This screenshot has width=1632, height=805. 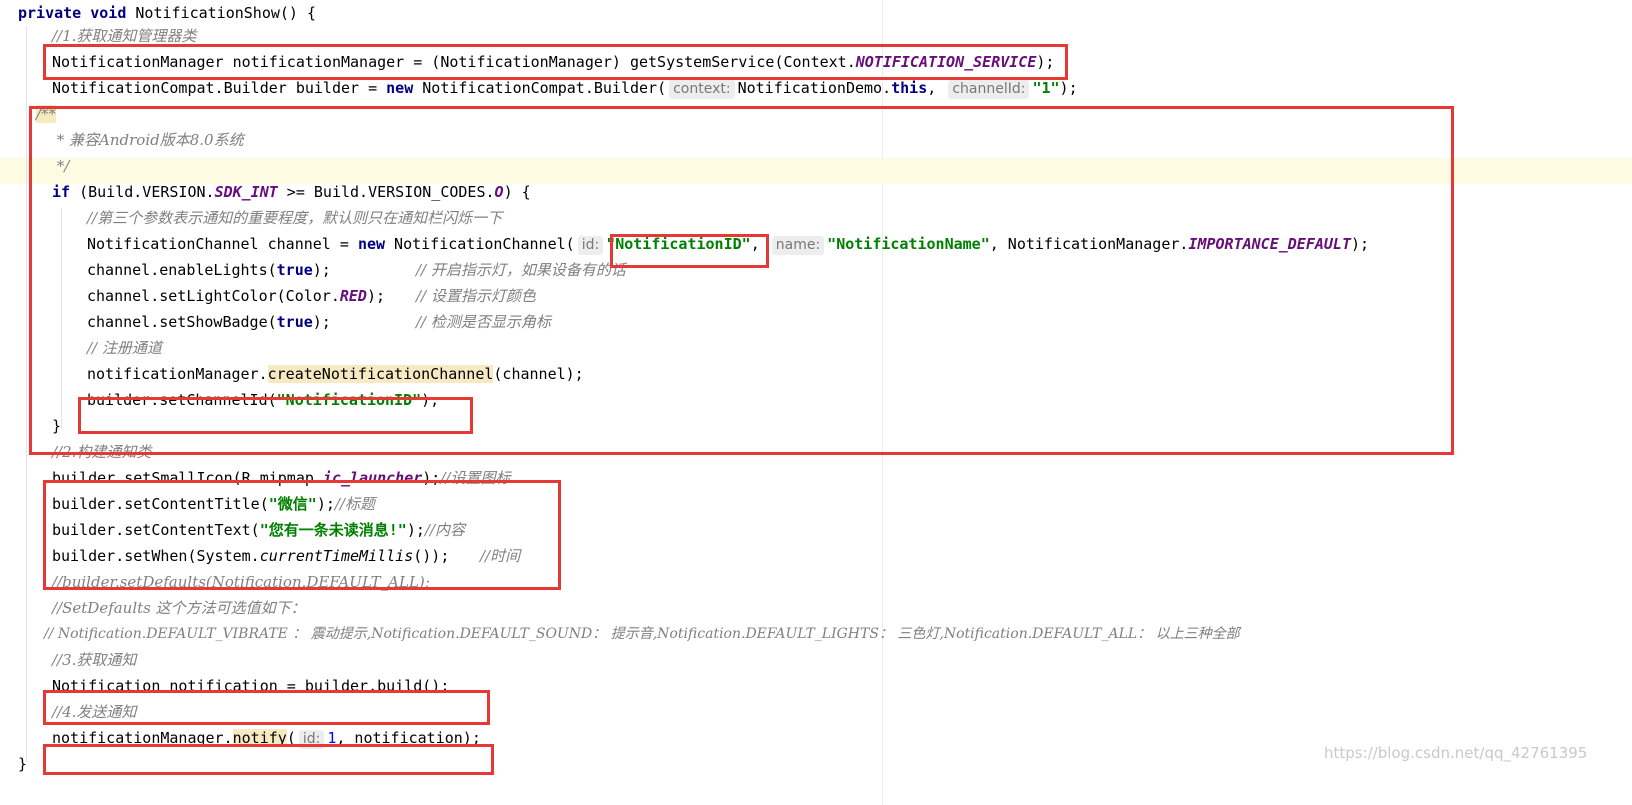 What do you see at coordinates (1456, 753) in the screenshot?
I see `watermark: https://blog.csdn.net/qq_42761395` at bounding box center [1456, 753].